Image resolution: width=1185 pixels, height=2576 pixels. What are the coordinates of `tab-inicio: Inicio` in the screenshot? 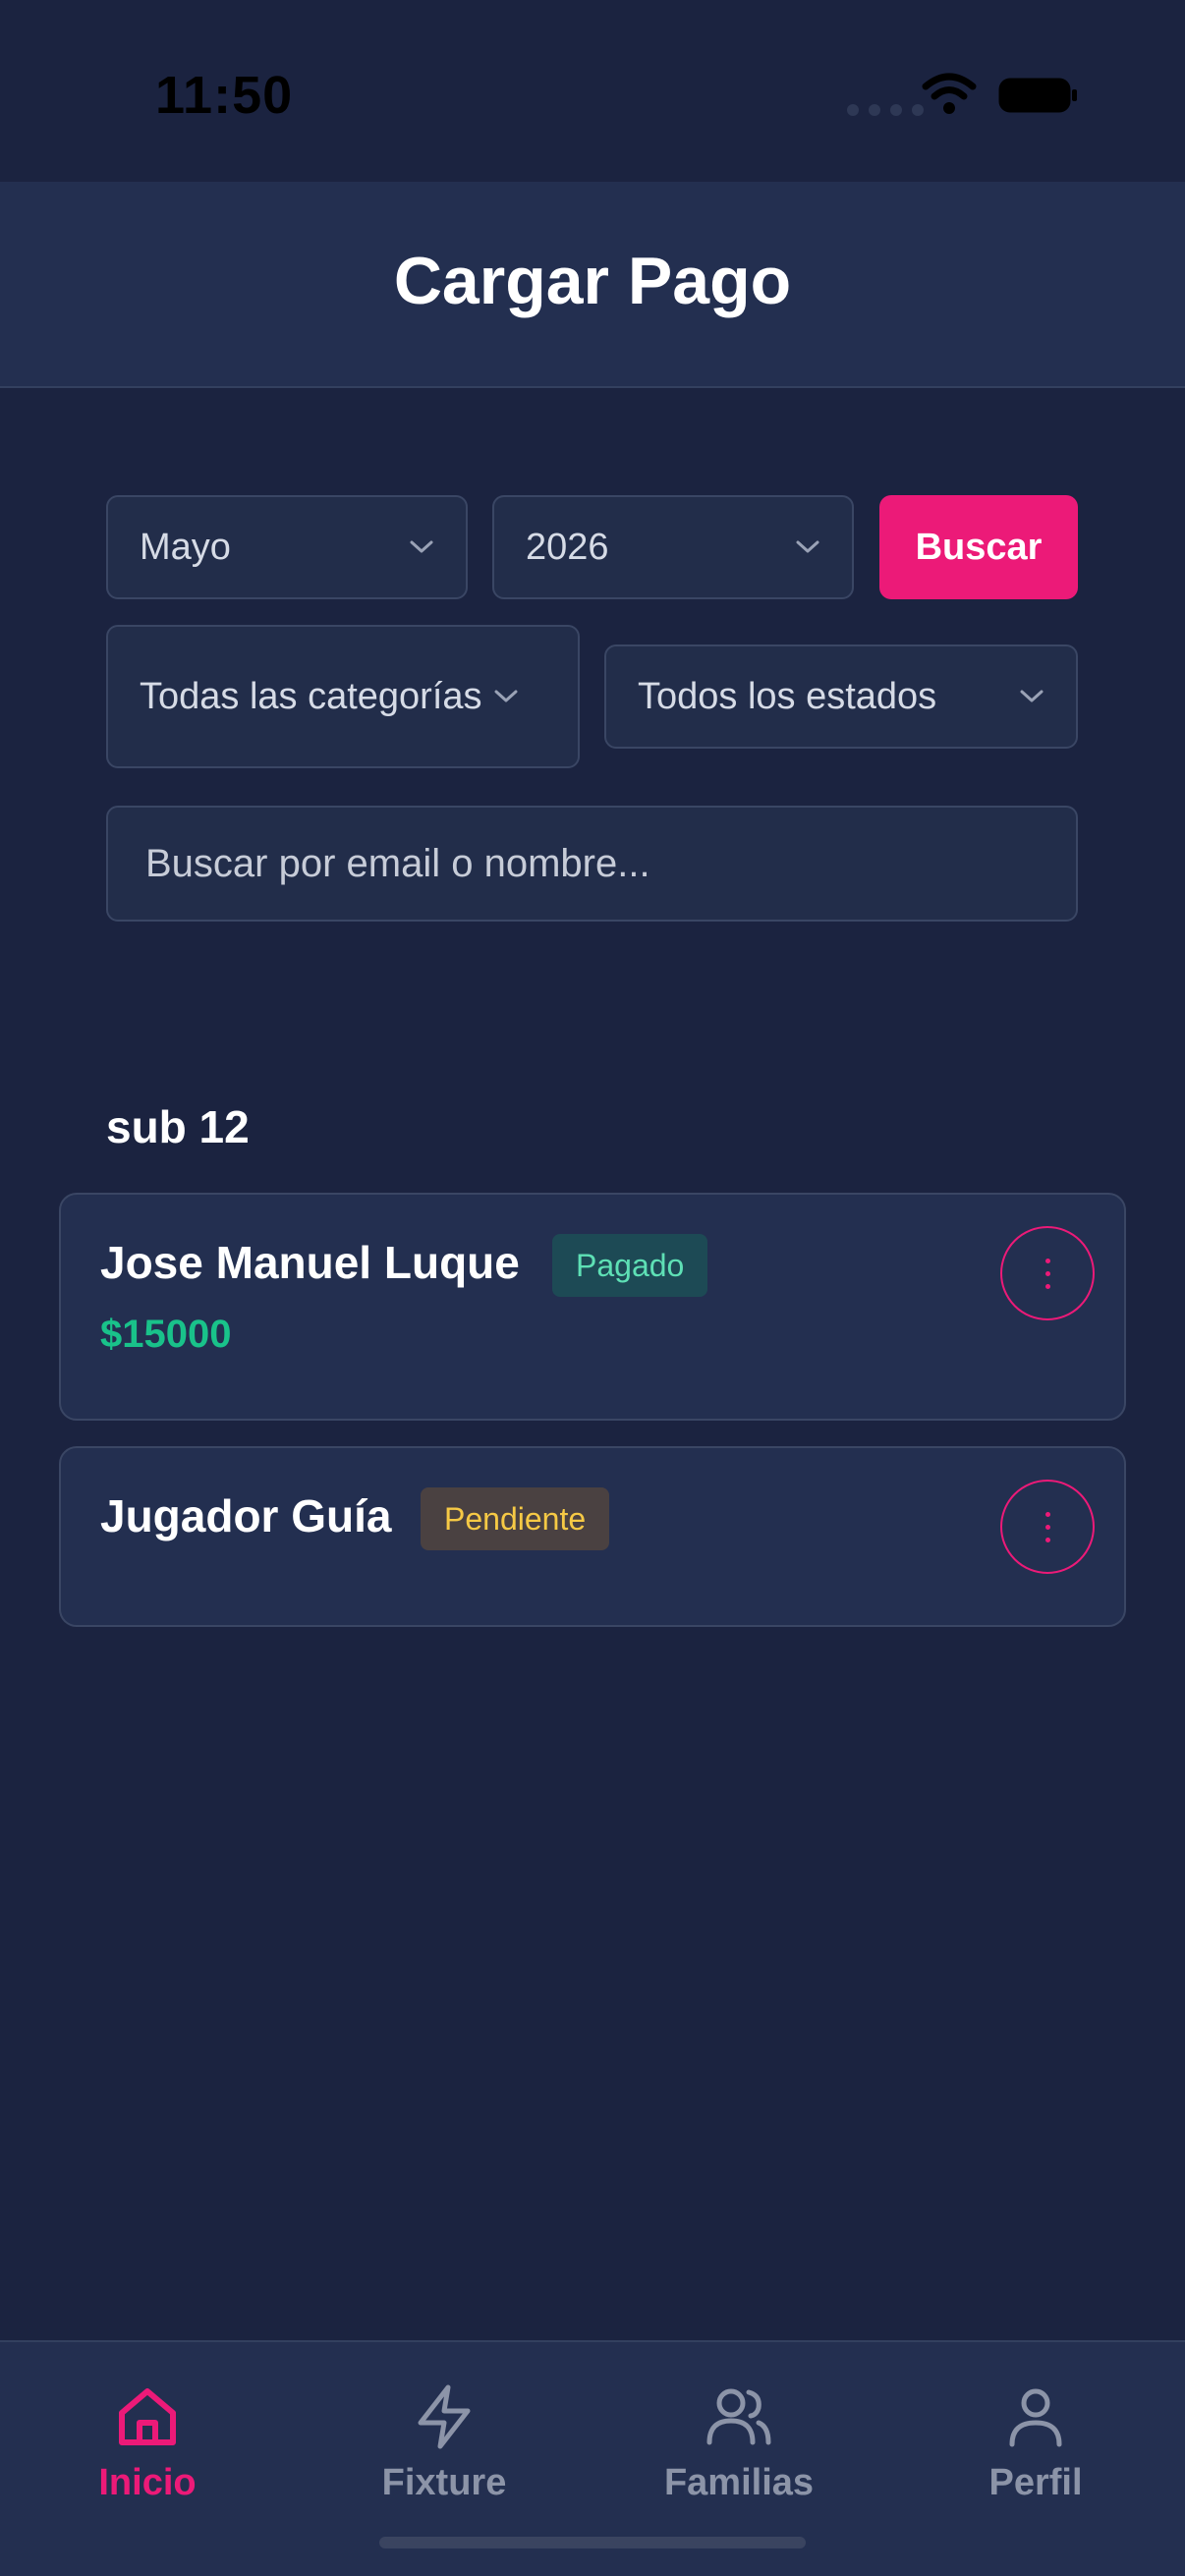 It's located at (148, 2442).